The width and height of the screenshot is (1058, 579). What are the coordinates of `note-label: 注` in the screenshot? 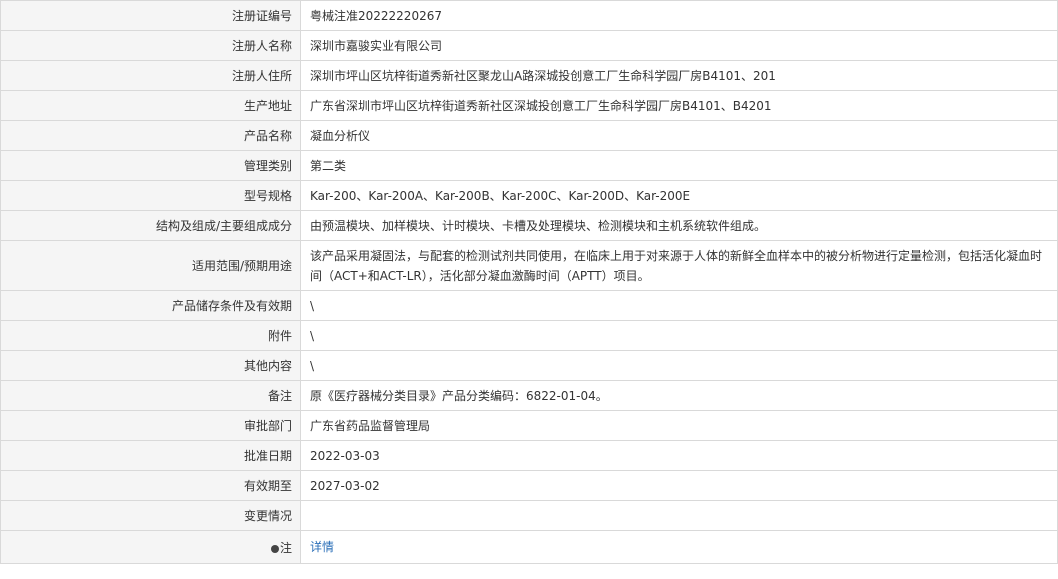 It's located at (285, 547).